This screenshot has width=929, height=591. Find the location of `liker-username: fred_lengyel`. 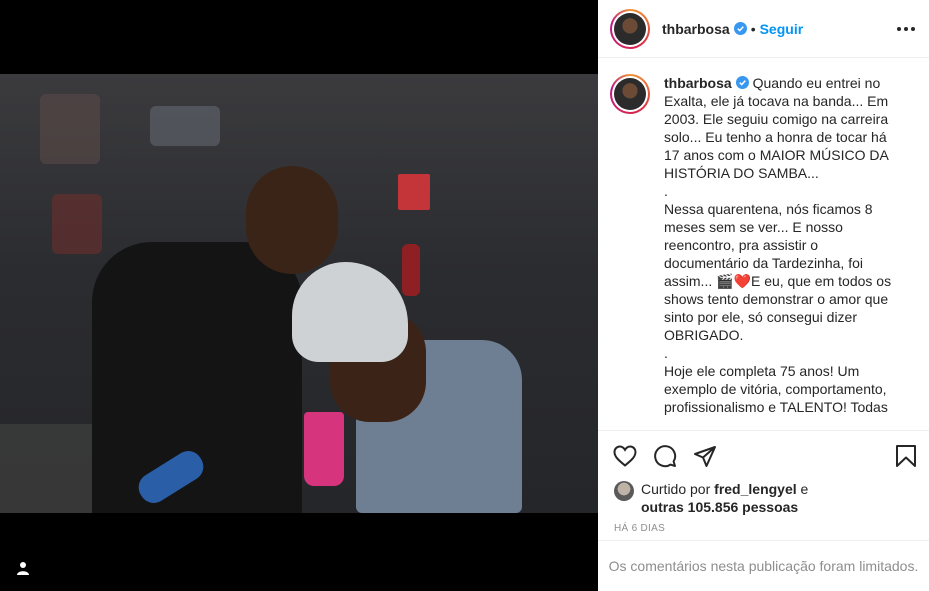

liker-username: fred_lengyel is located at coordinates (755, 489).